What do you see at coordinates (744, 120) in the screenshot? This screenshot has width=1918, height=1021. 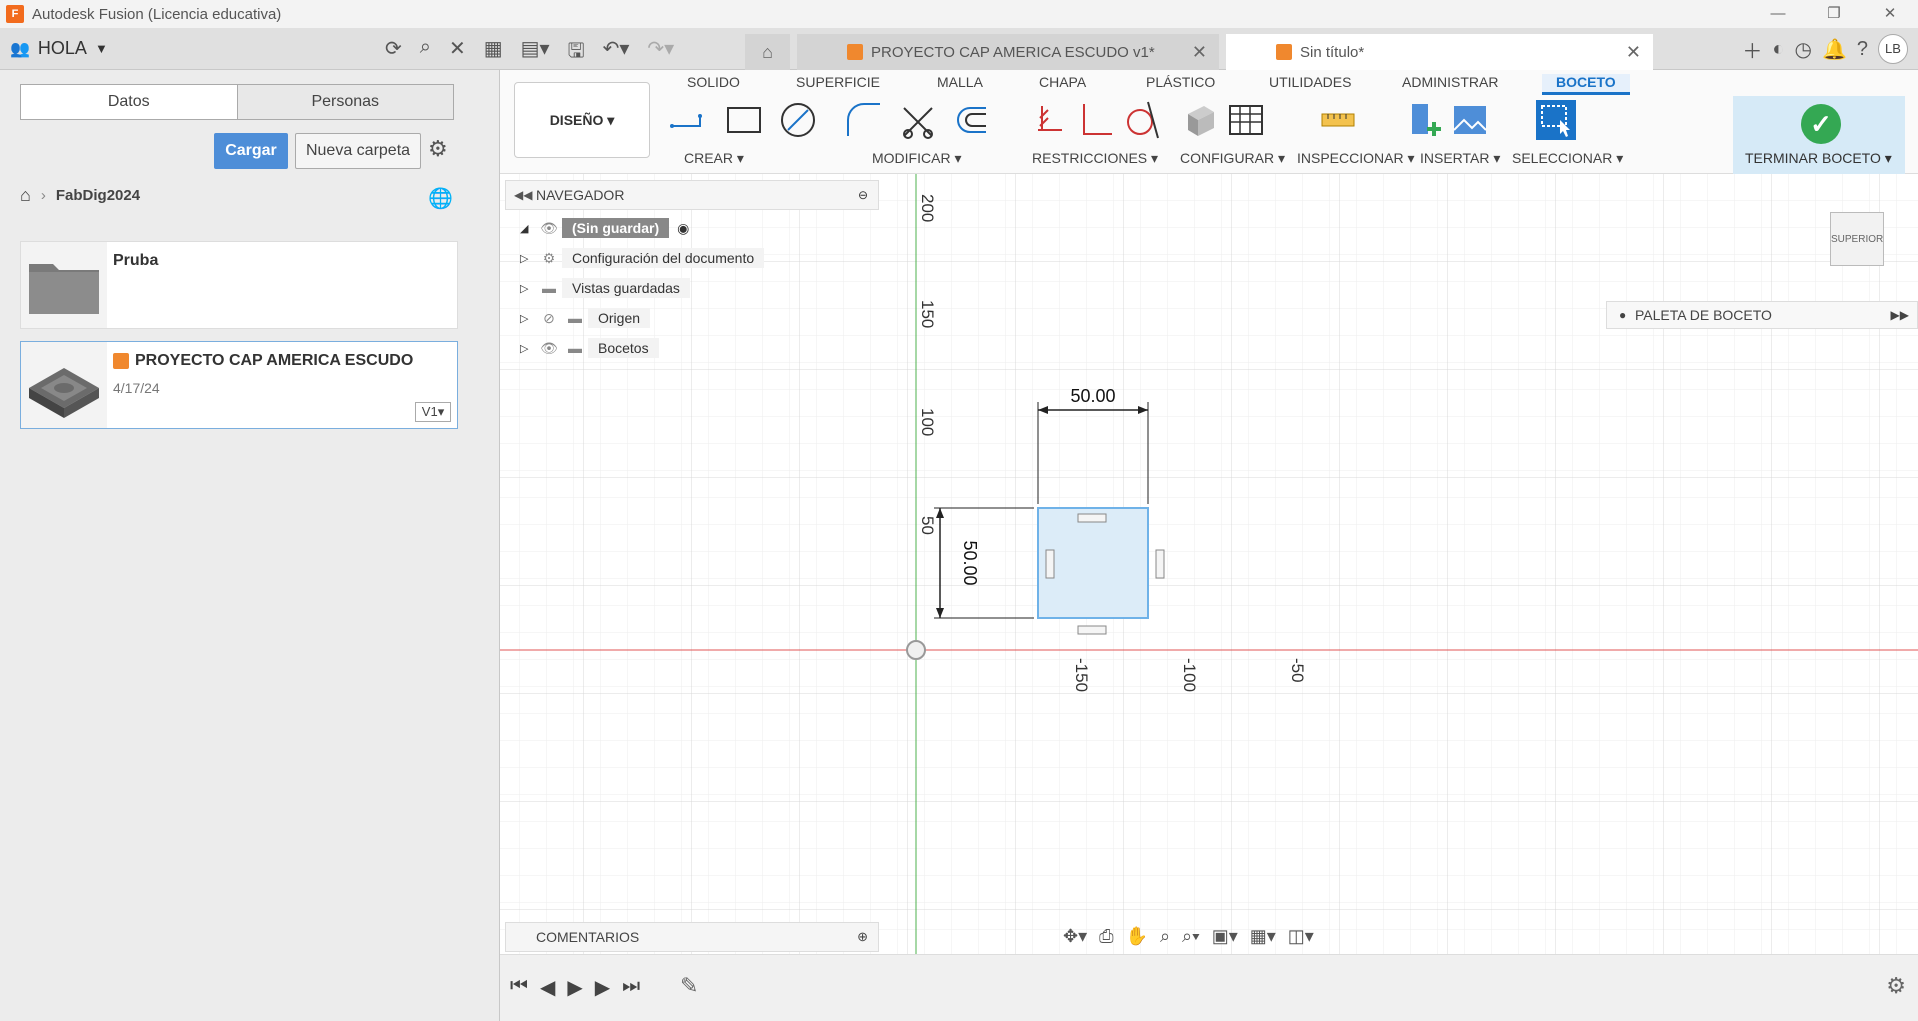 I see `rectangle-icon` at bounding box center [744, 120].